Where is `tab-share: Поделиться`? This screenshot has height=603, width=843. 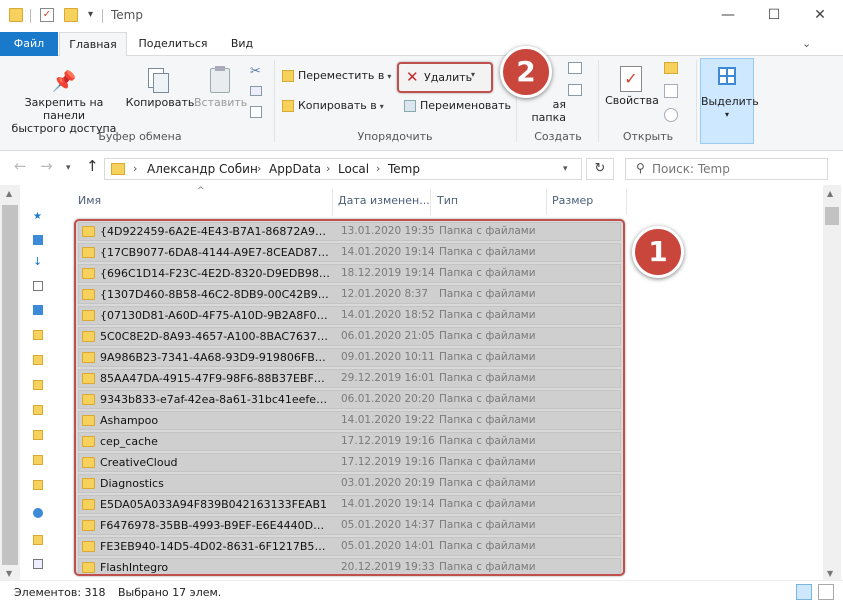 tab-share: Поделиться is located at coordinates (173, 44).